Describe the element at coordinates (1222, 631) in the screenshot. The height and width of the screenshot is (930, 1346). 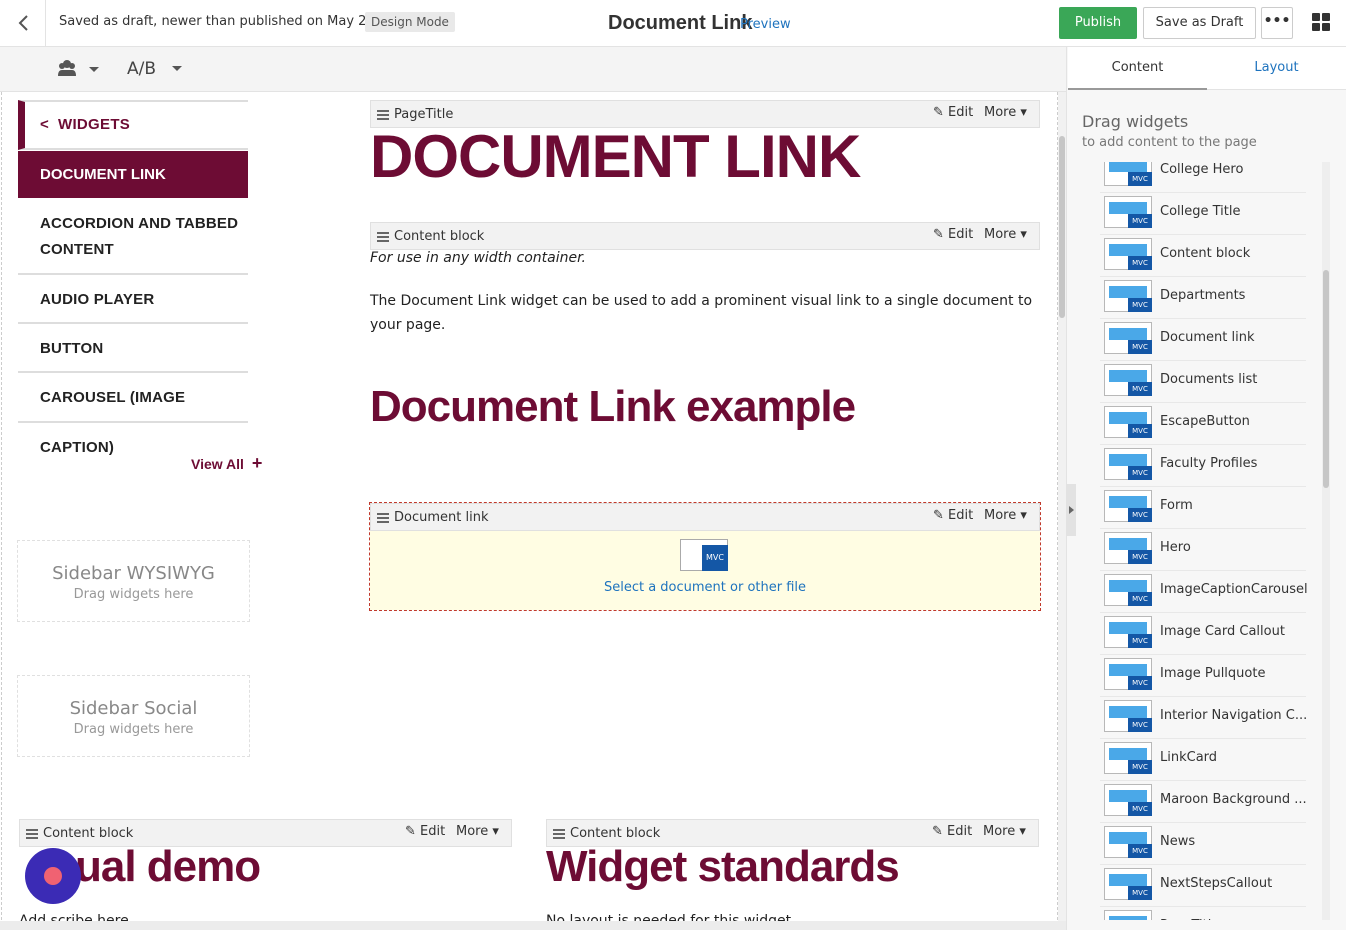
I see `widget-list-label: Image Card Callout` at that location.